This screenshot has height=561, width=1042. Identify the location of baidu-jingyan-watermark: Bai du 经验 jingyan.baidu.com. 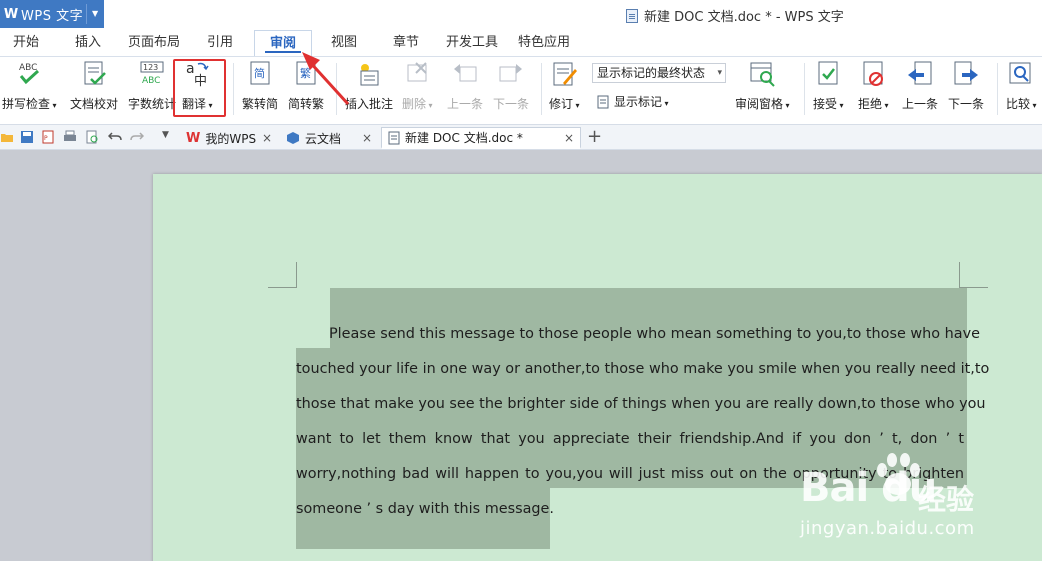
(900, 506).